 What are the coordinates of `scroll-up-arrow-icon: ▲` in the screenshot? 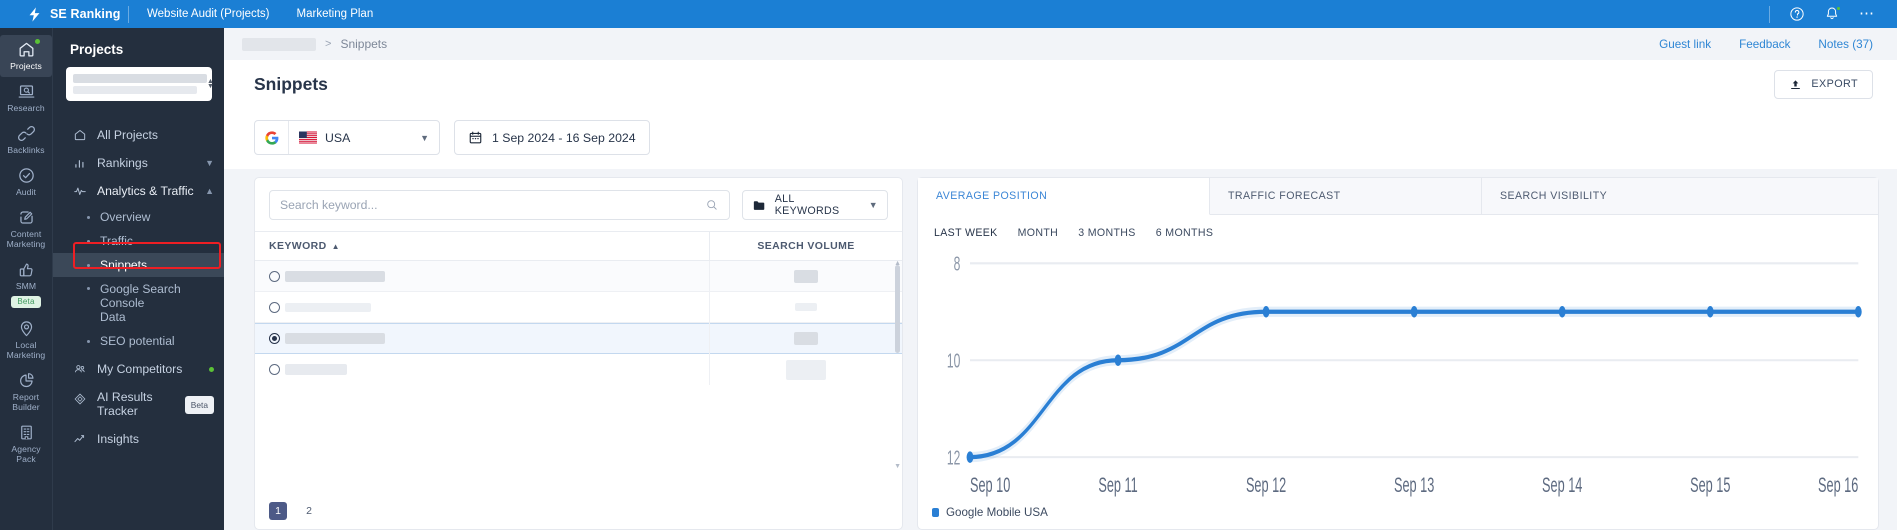 It's located at (897, 264).